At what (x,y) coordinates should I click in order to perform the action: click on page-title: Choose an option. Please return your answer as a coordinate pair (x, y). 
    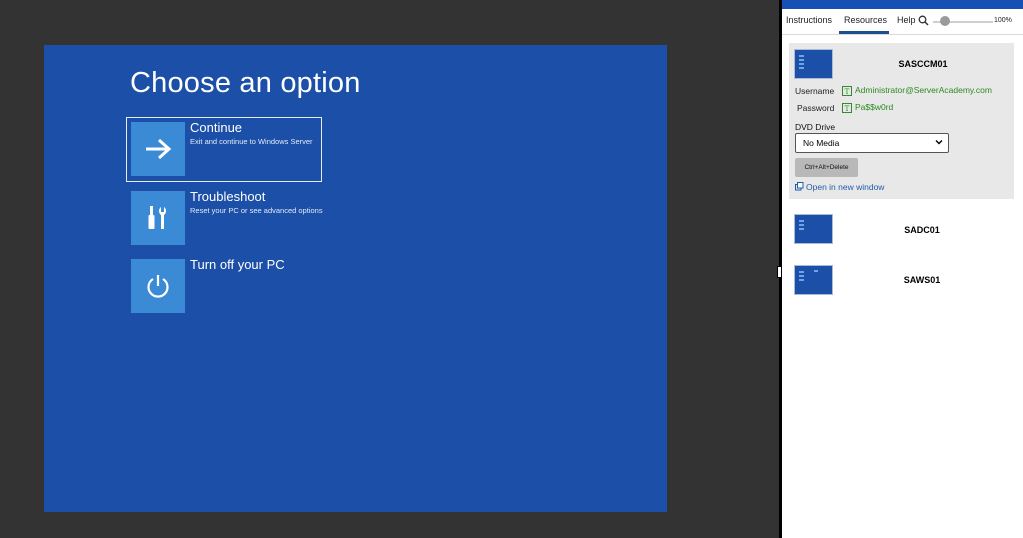
    Looking at the image, I should click on (245, 83).